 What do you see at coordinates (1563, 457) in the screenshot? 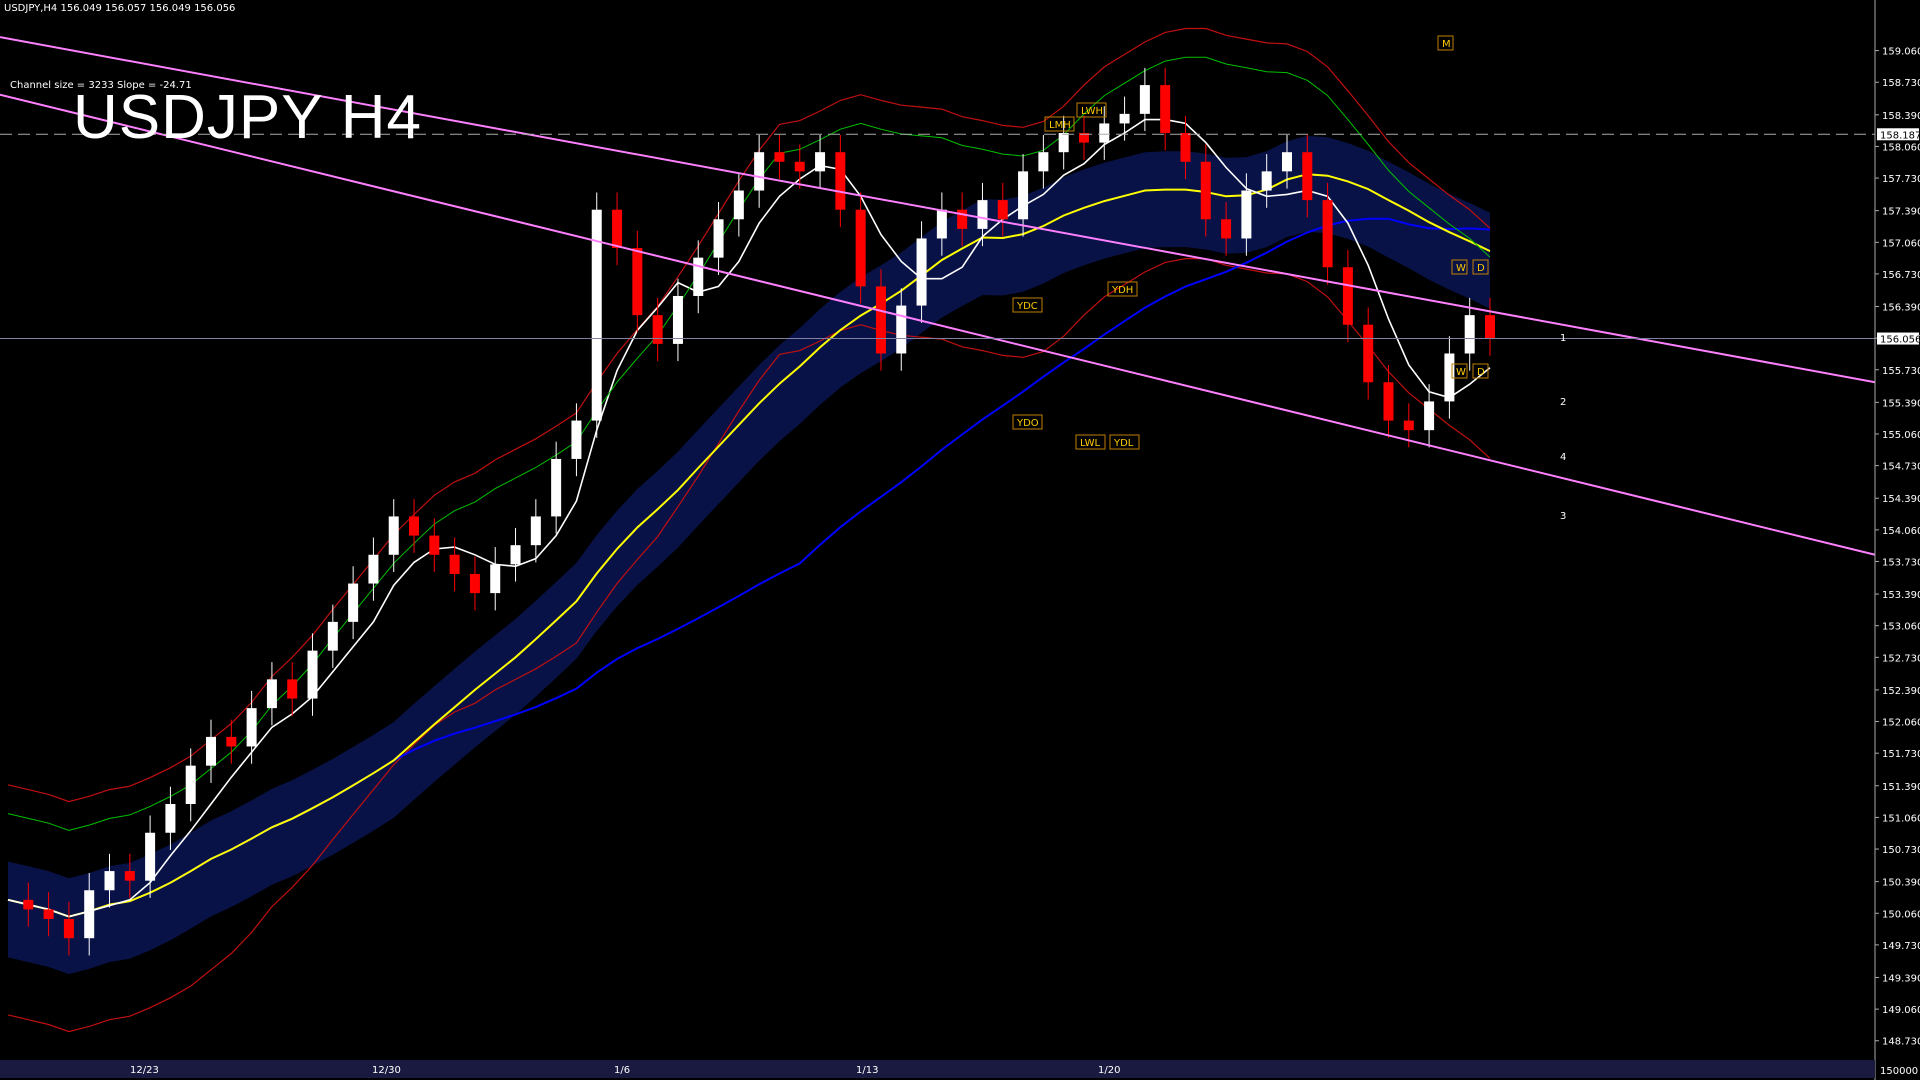
I see `projection-label: 4` at bounding box center [1563, 457].